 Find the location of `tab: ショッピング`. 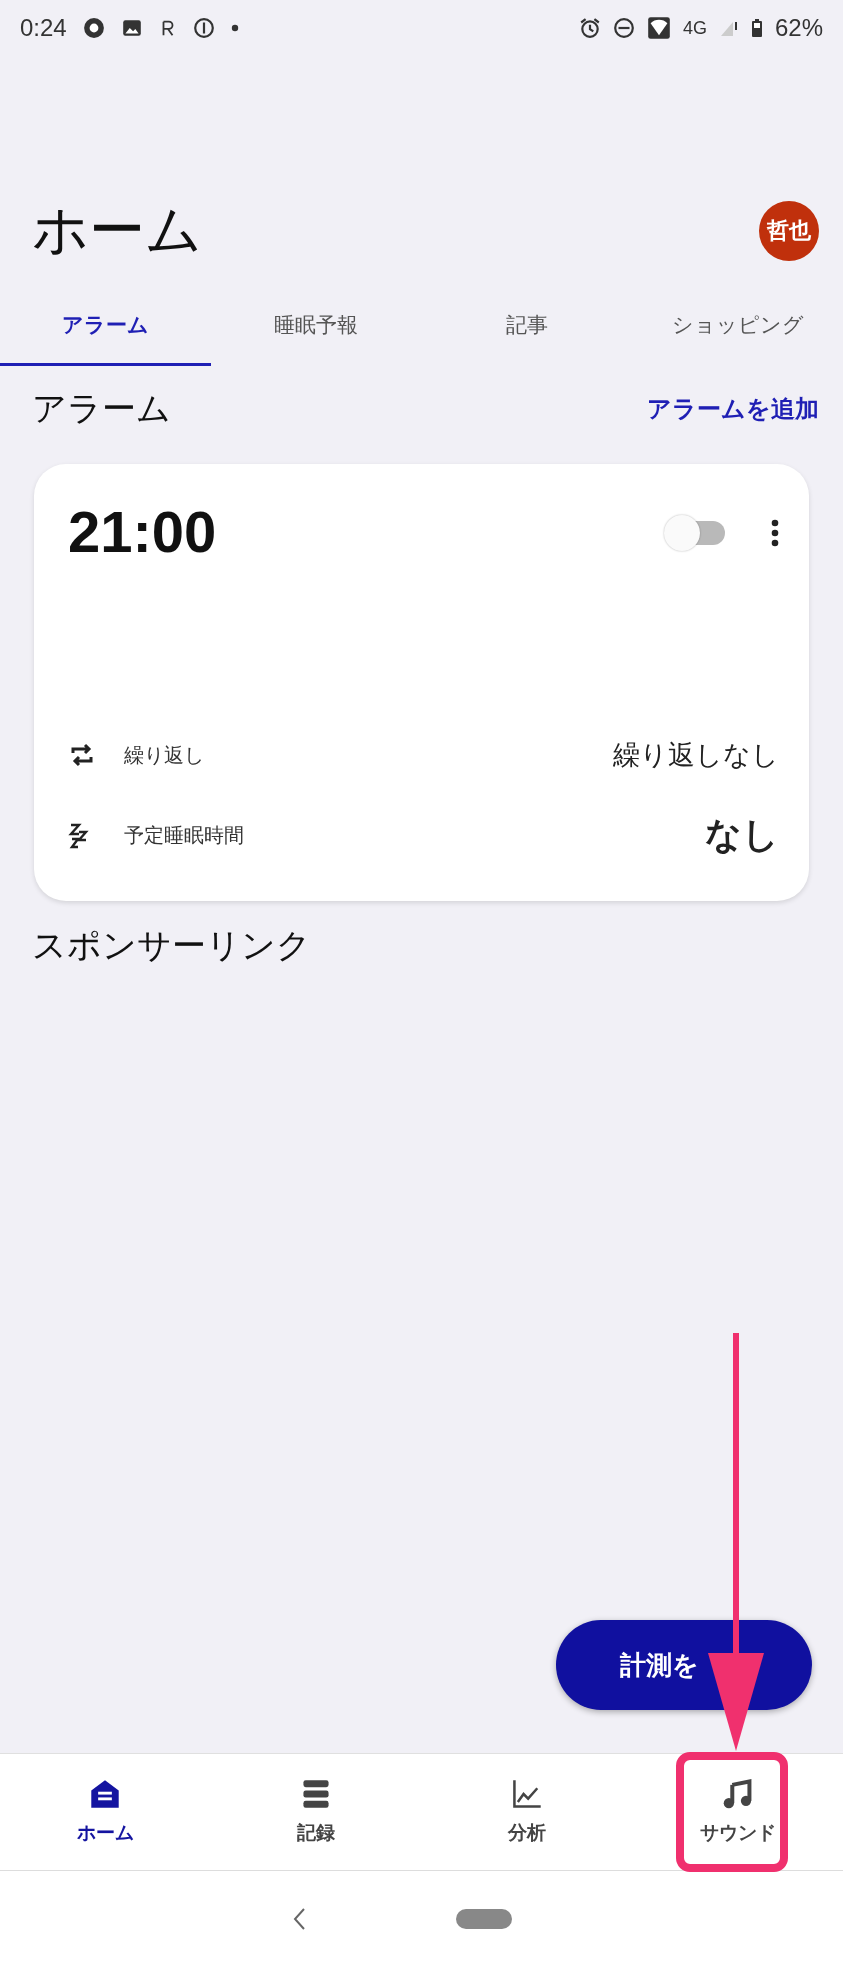

tab: ショッピング is located at coordinates (737, 326).